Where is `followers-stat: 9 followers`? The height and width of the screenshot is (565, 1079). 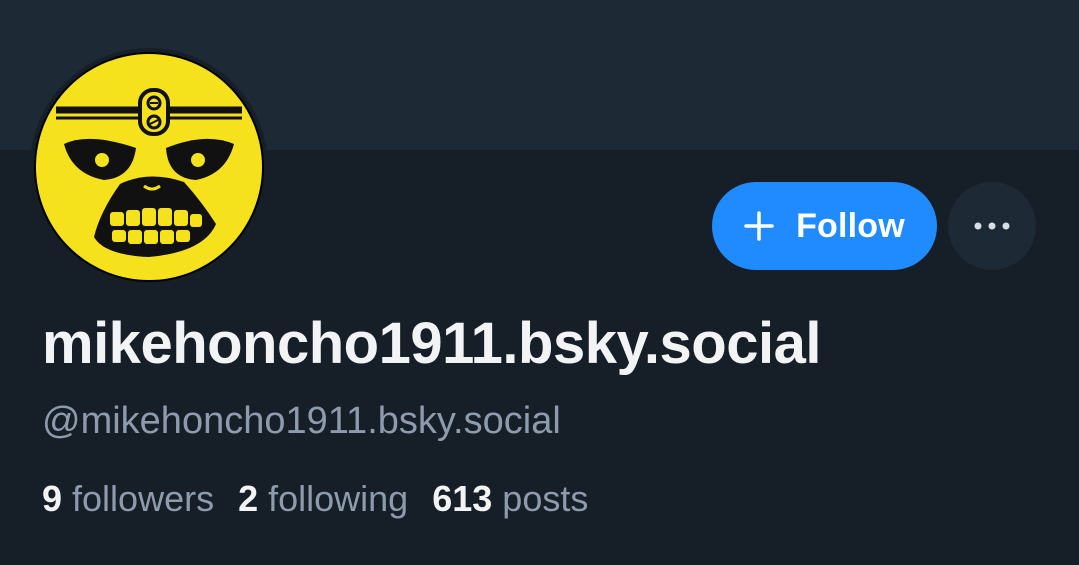 followers-stat: 9 followers is located at coordinates (128, 499).